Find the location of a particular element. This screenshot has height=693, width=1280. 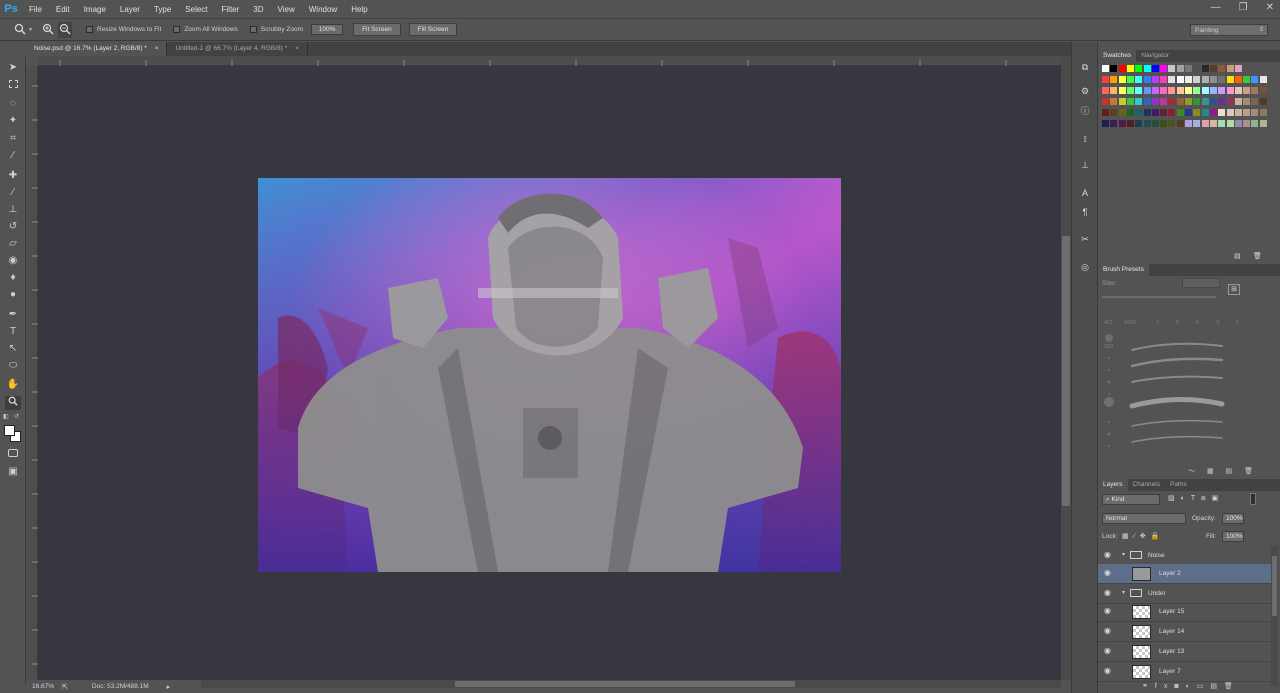

zoom-out-icon is located at coordinates (65, 29).